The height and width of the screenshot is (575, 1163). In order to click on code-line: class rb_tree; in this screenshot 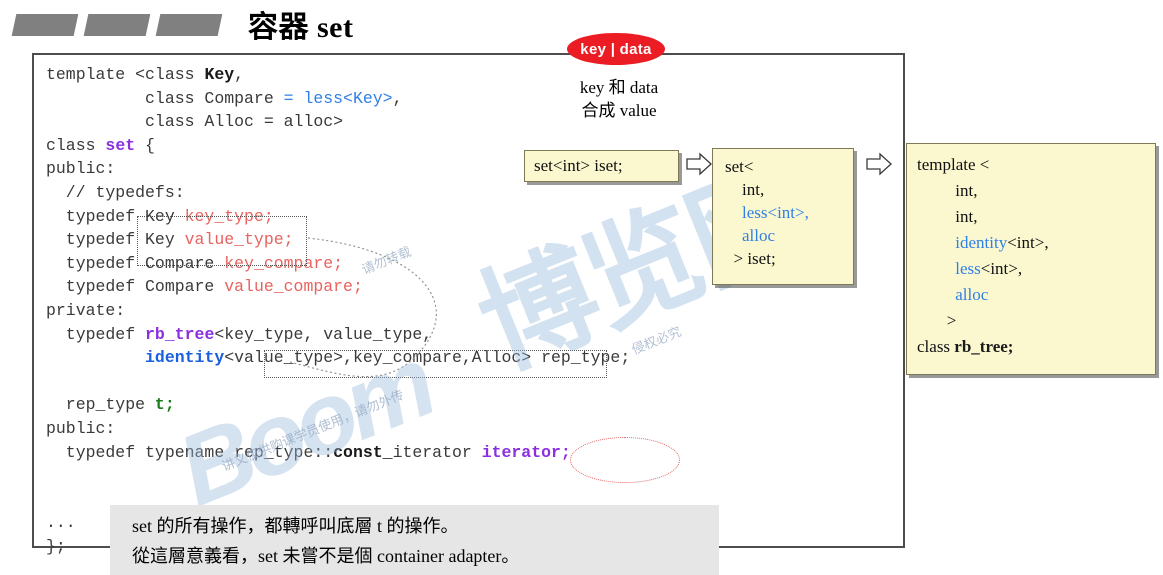, I will do `click(965, 346)`.